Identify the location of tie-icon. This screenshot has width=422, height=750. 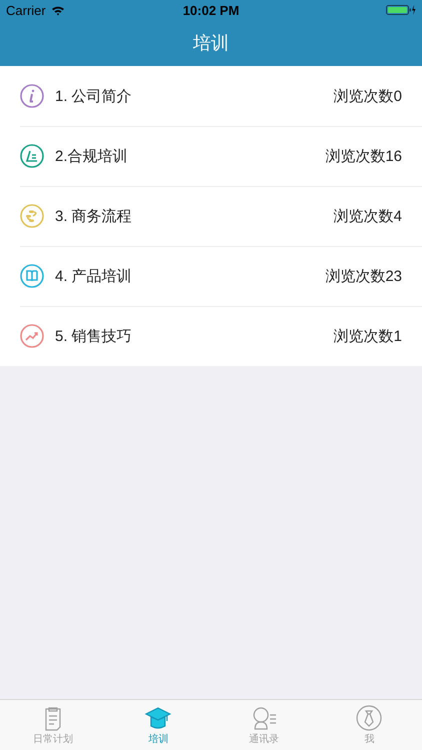
(369, 717).